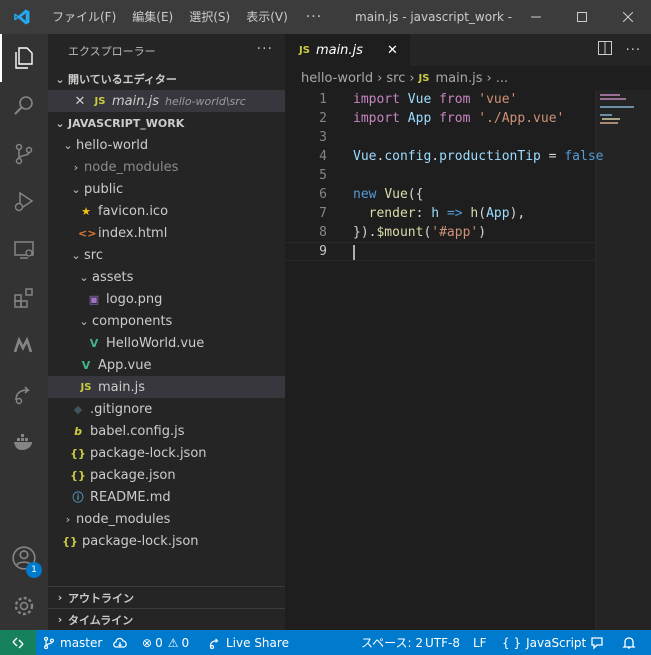 This screenshot has width=651, height=655. Describe the element at coordinates (619, 50) in the screenshot. I see `editor-actions: ···` at that location.